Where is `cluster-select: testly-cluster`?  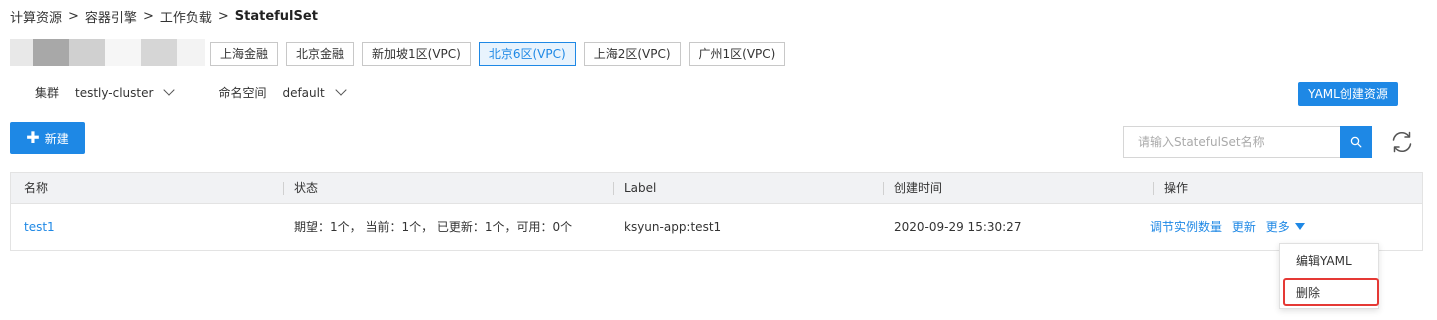 cluster-select: testly-cluster is located at coordinates (125, 92).